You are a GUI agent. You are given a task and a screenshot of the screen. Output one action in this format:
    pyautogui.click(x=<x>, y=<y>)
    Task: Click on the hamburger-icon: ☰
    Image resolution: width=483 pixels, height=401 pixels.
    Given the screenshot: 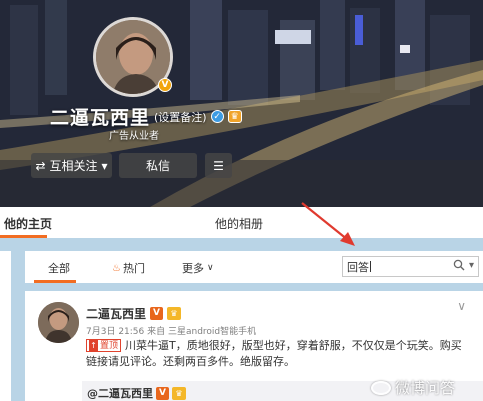 What is the action you would take?
    pyautogui.click(x=218, y=165)
    